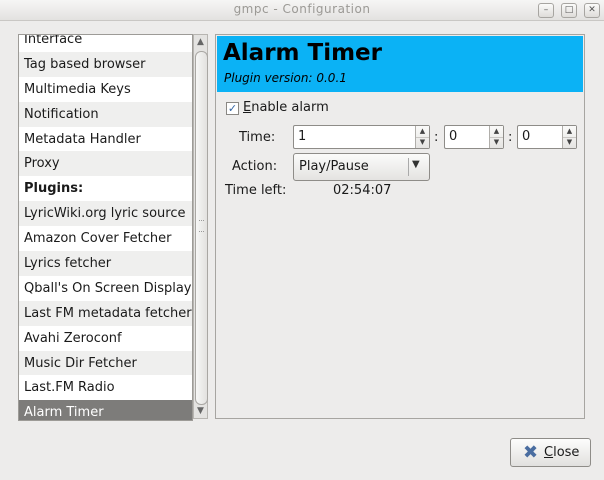  What do you see at coordinates (54, 189) in the screenshot?
I see `list-section-header: Plugins:` at bounding box center [54, 189].